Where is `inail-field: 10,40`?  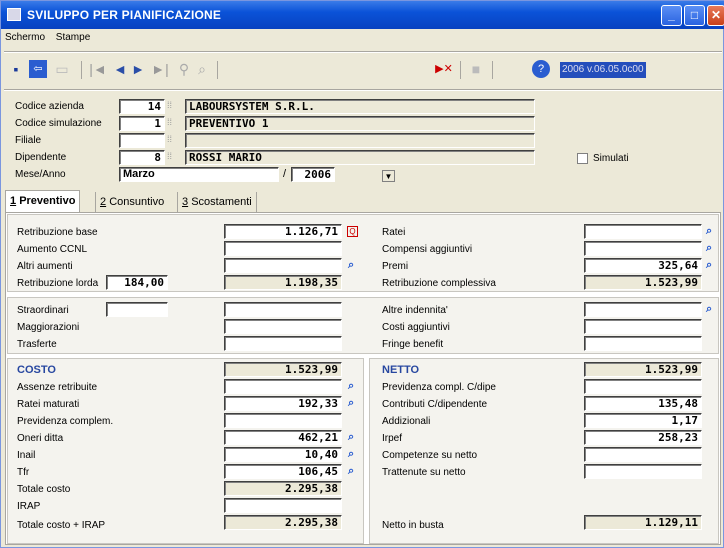 inail-field: 10,40 is located at coordinates (283, 454).